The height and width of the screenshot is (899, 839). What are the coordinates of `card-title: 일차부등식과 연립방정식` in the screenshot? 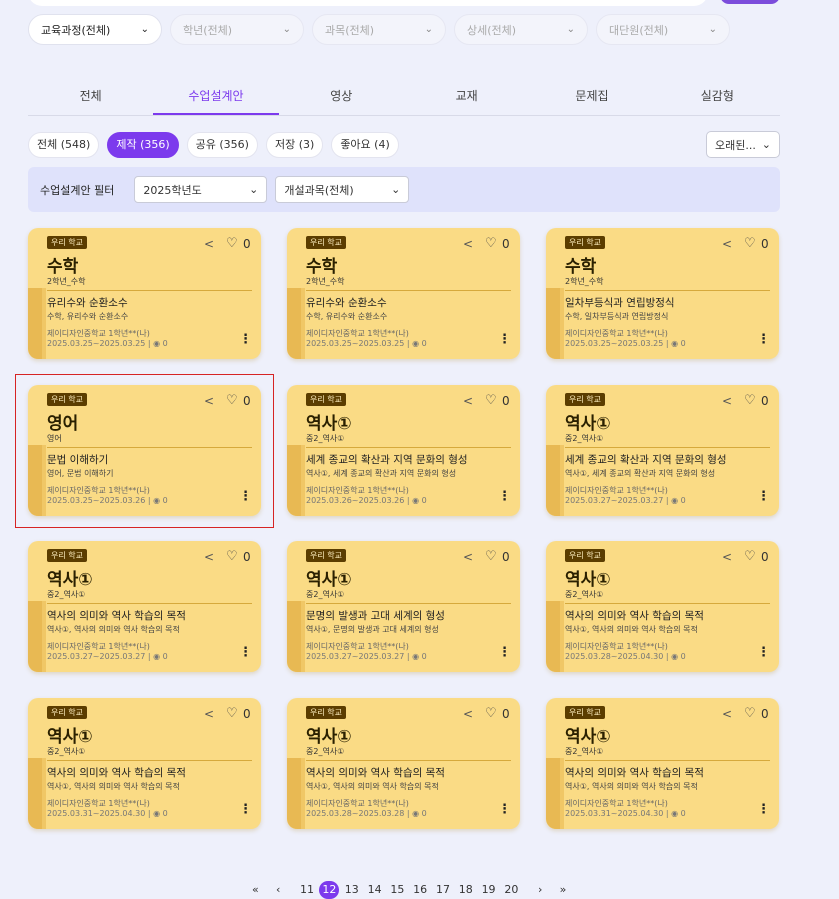 It's located at (620, 303).